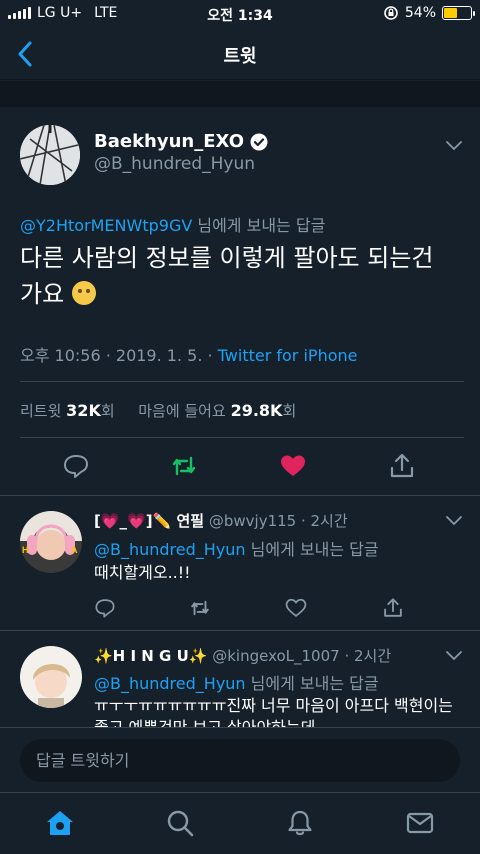  Describe the element at coordinates (259, 141) in the screenshot. I see `verified-badge-icon` at that location.